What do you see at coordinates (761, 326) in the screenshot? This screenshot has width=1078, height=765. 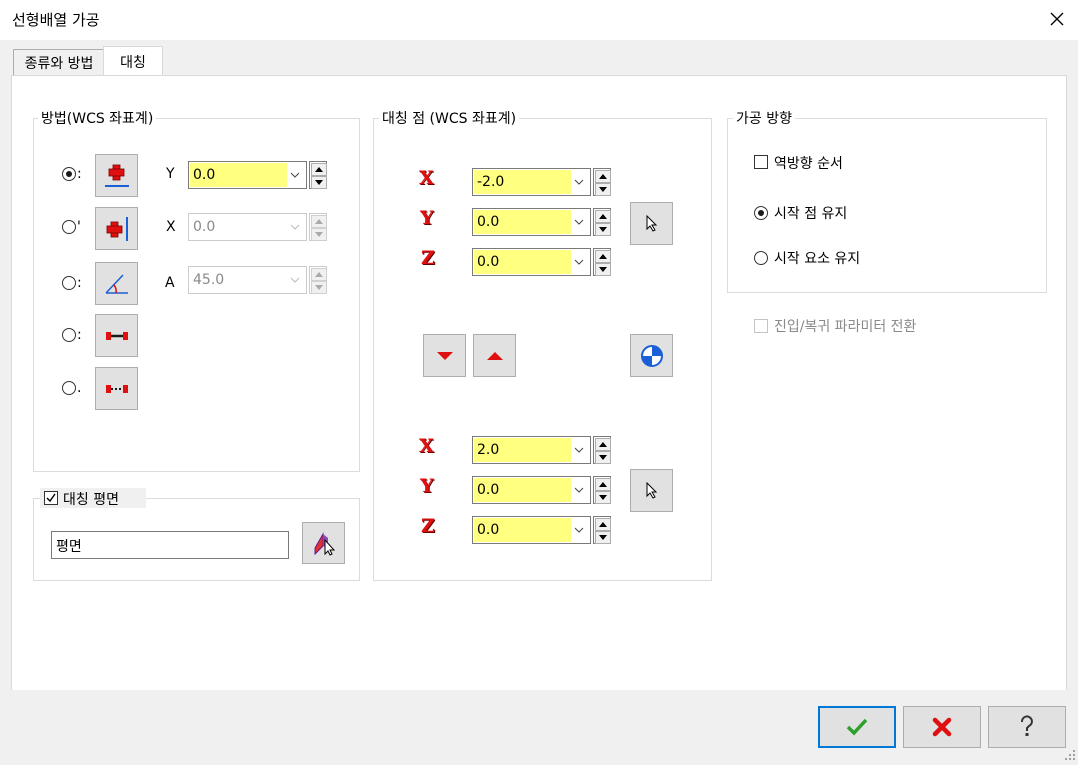 I see `param-switch-checkbox` at bounding box center [761, 326].